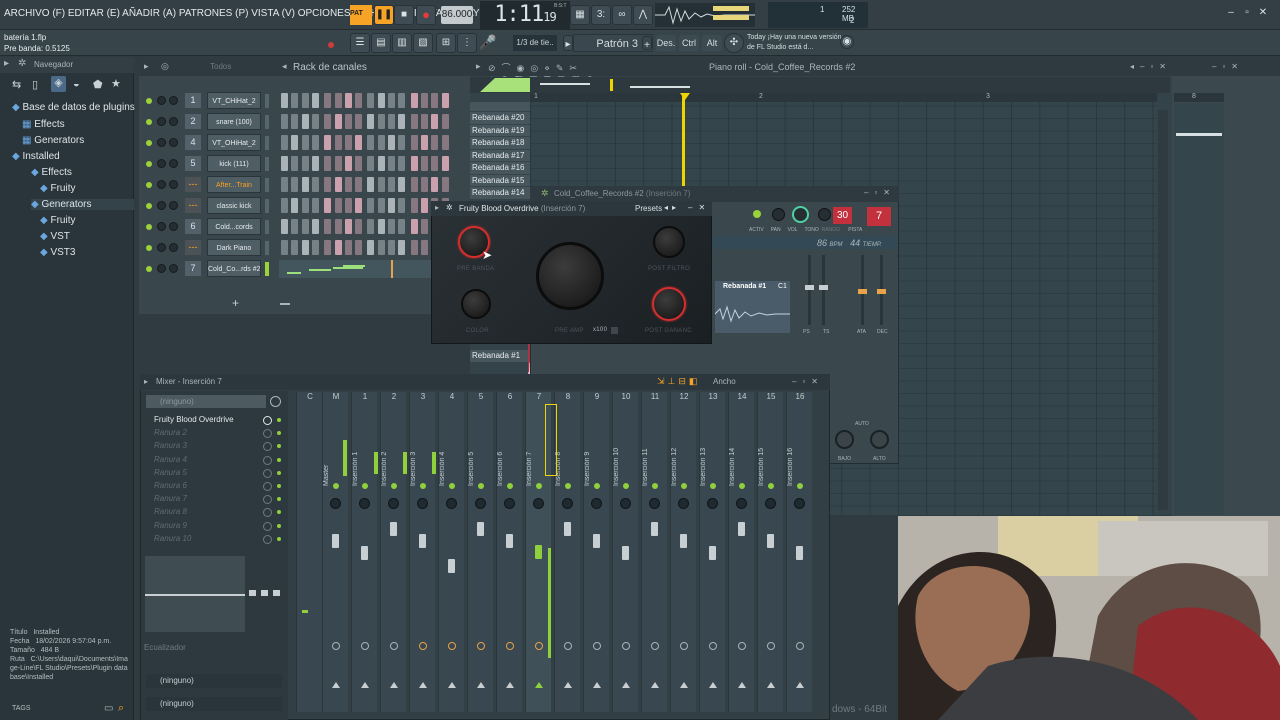  Describe the element at coordinates (678, 381) in the screenshot. I see `mixer-tools-icon: ⇲⊥⊟◧` at that location.